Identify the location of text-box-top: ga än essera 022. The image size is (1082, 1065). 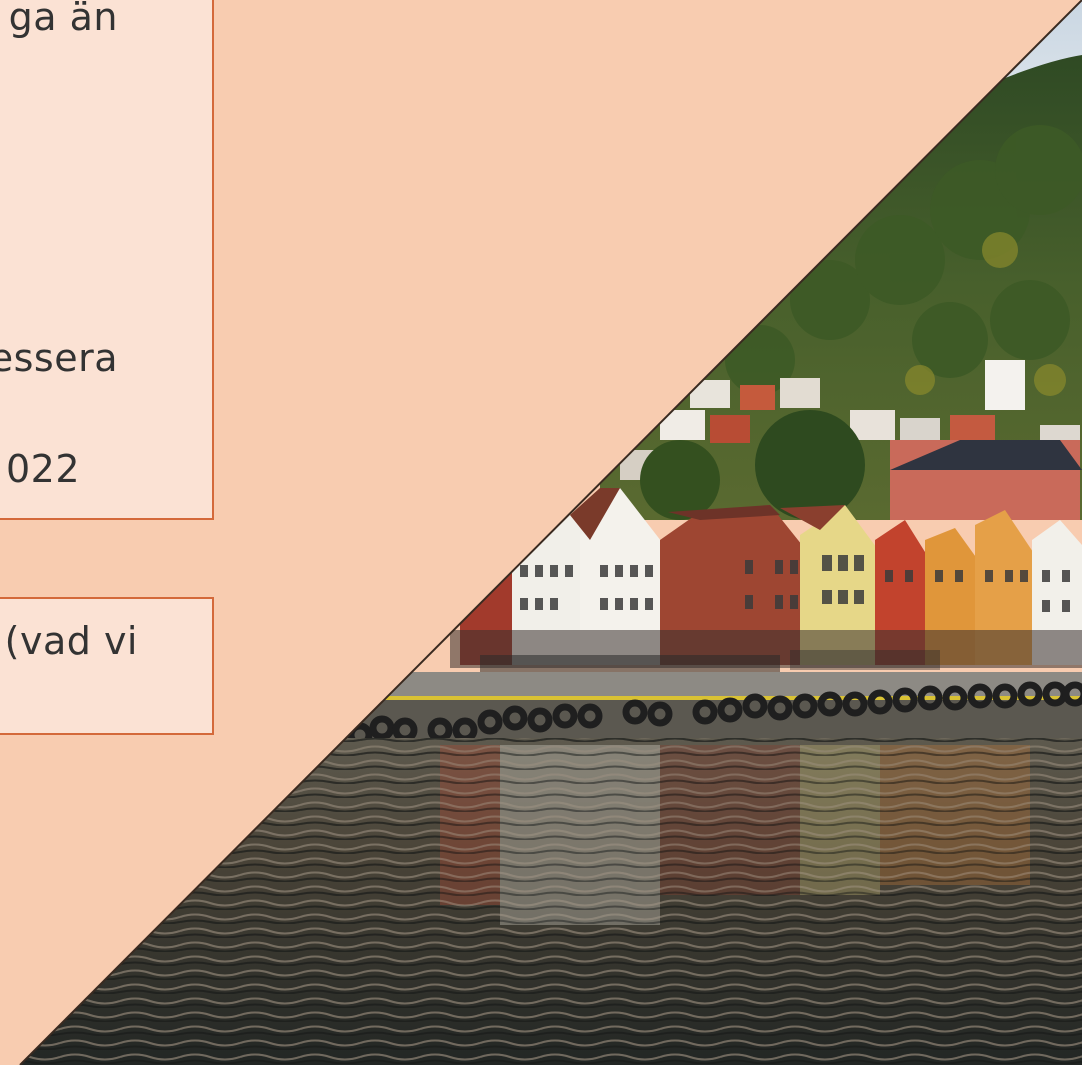
(107, 260).